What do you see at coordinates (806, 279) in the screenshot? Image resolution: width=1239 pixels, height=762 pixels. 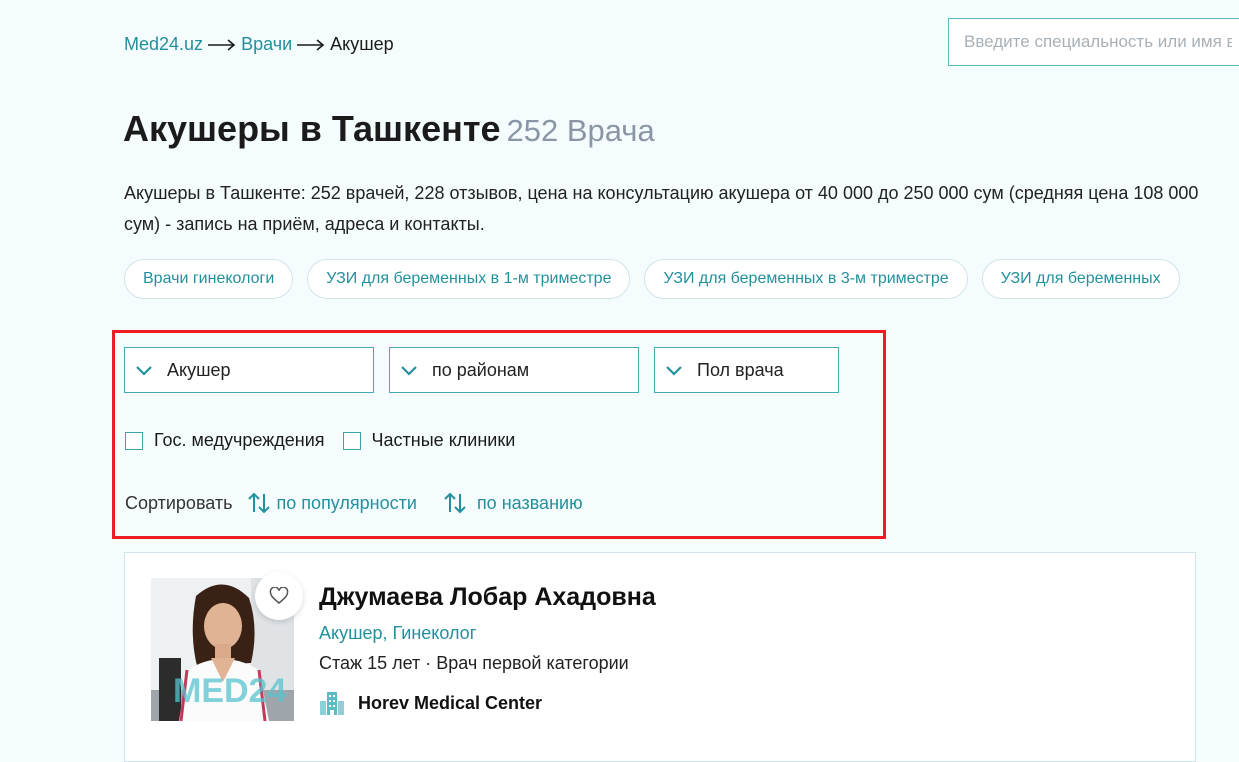 I see `tag-ultrasound-3rd-trimester: УЗИ для беременных в 3-м триместре` at bounding box center [806, 279].